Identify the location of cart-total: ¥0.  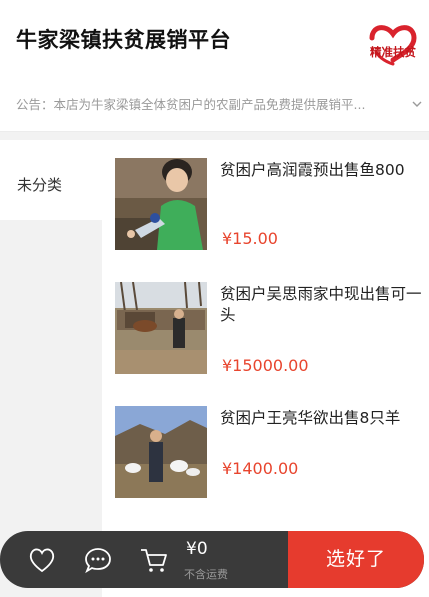
(197, 549).